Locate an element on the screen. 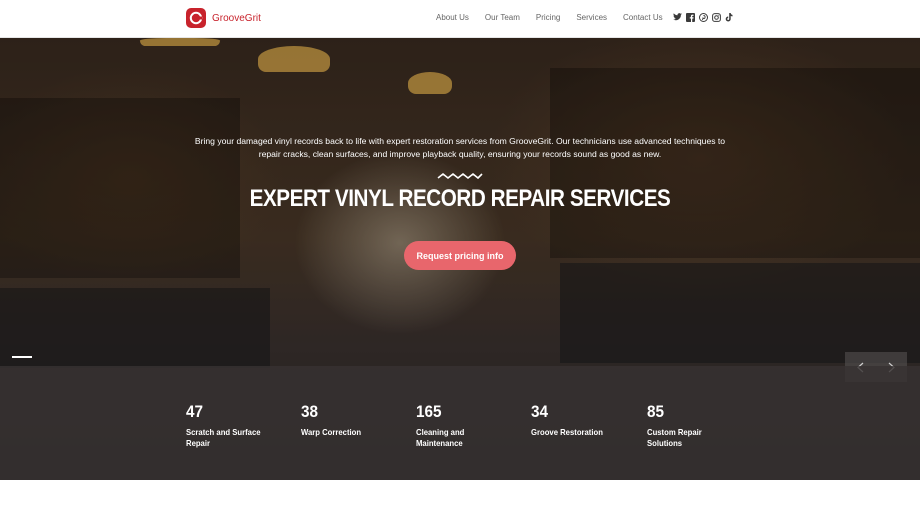 The image size is (920, 514). stat-label: Groove Restoration is located at coordinates (567, 432).